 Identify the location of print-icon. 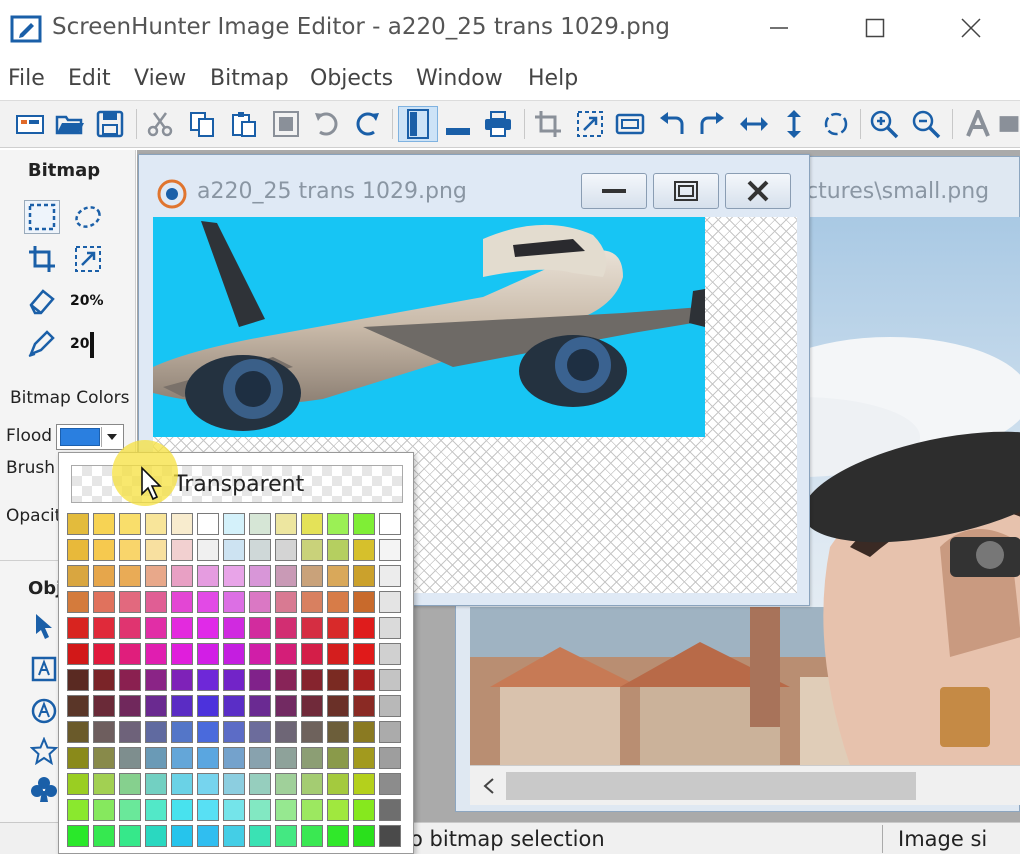
(498, 124).